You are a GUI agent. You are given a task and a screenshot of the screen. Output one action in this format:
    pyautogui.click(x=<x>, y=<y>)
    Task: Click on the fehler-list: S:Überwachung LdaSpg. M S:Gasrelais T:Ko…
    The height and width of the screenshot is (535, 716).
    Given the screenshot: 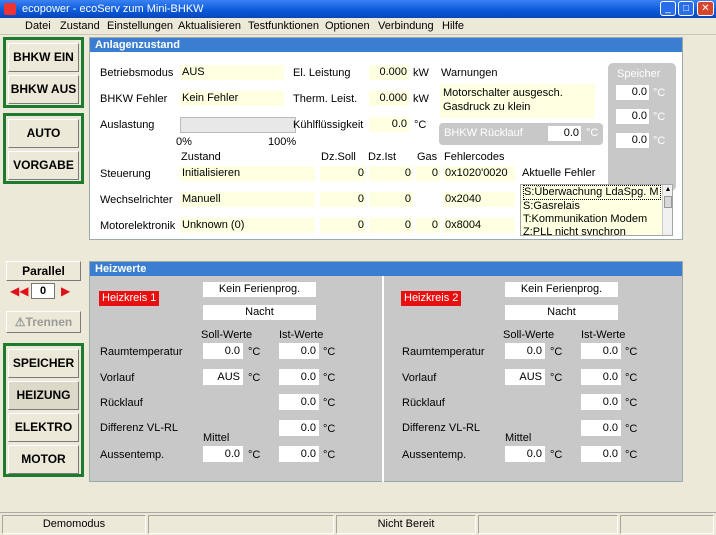 What is the action you would take?
    pyautogui.click(x=592, y=210)
    